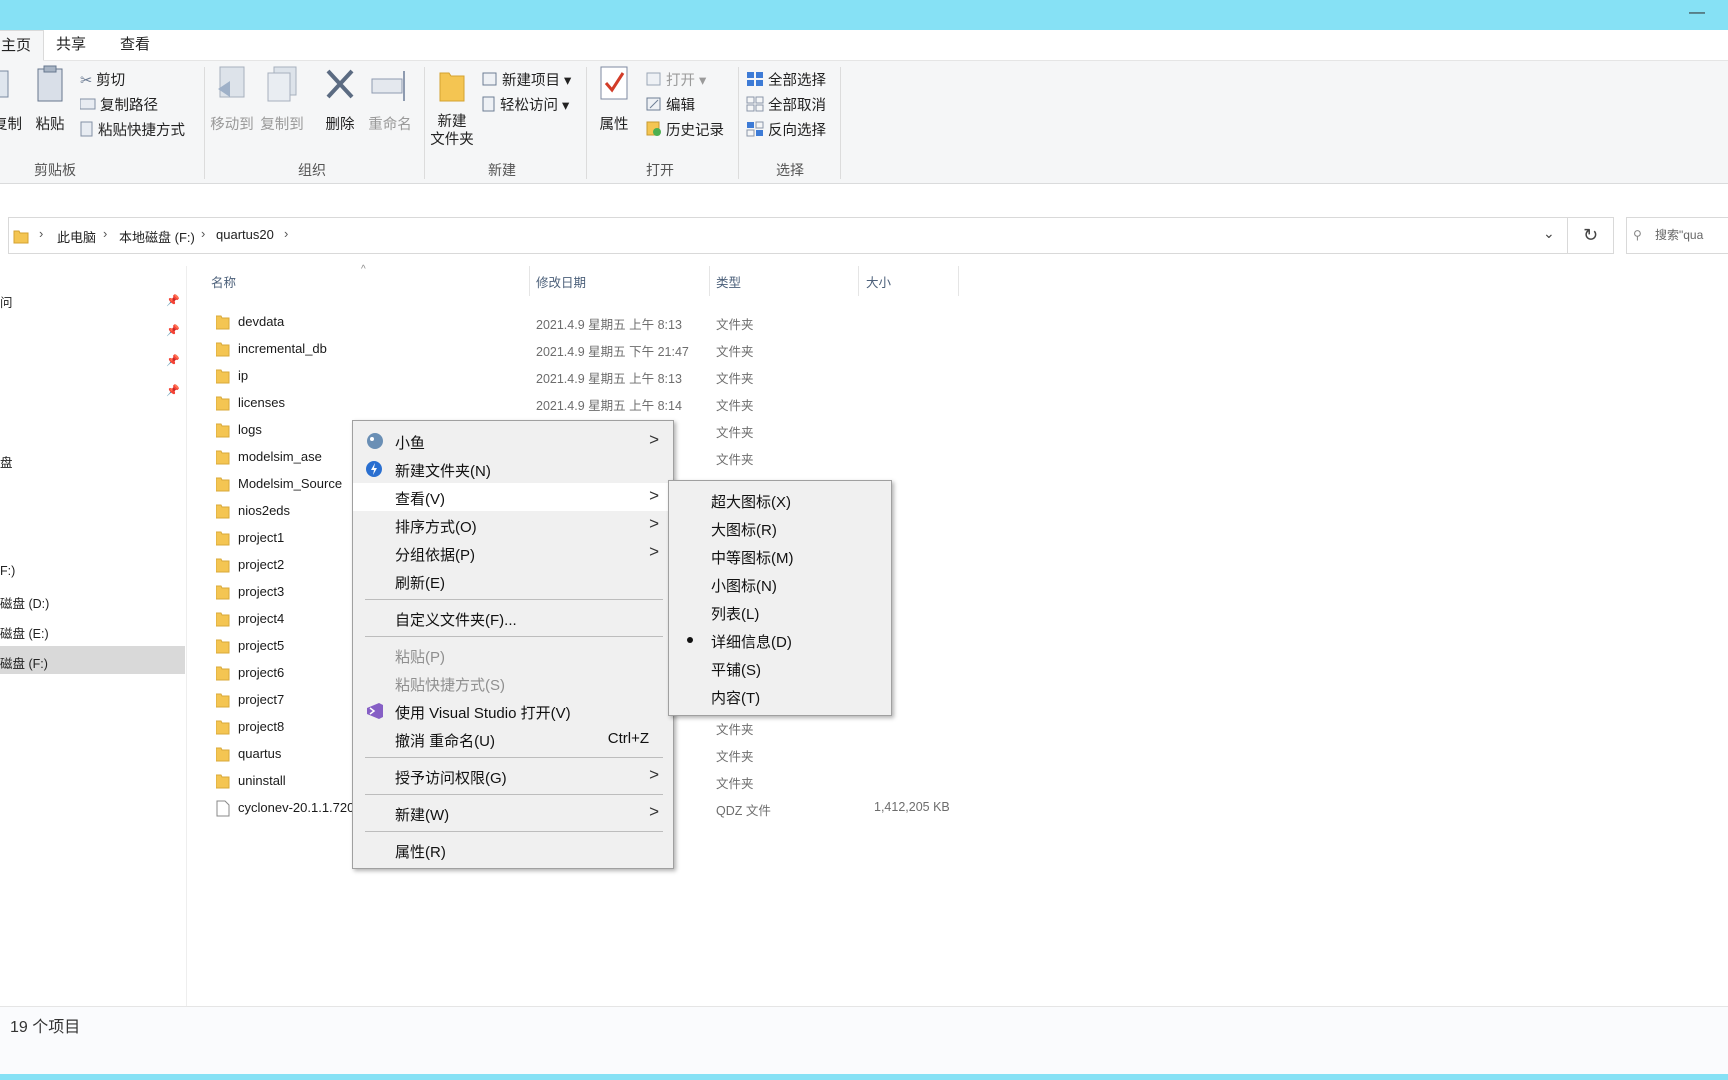 The image size is (1728, 1080). I want to click on tab-home: 主页, so click(22, 45).